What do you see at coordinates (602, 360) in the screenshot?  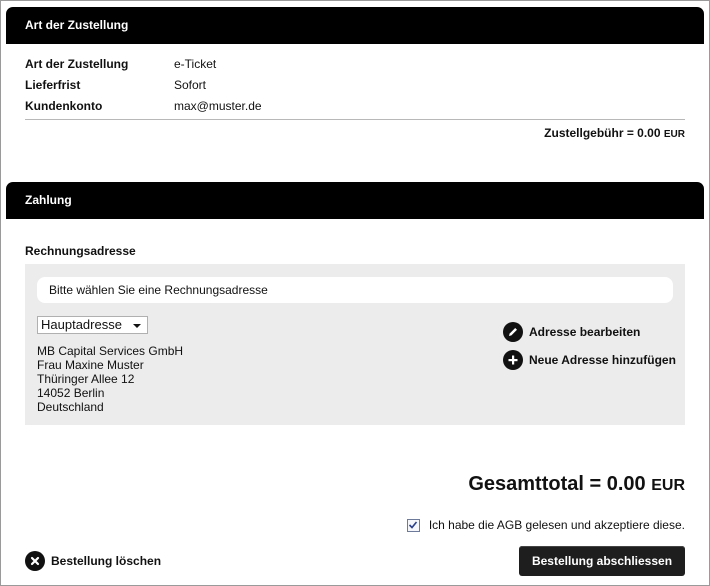 I see `add-address-label: Neue Adresse hinzufügen` at bounding box center [602, 360].